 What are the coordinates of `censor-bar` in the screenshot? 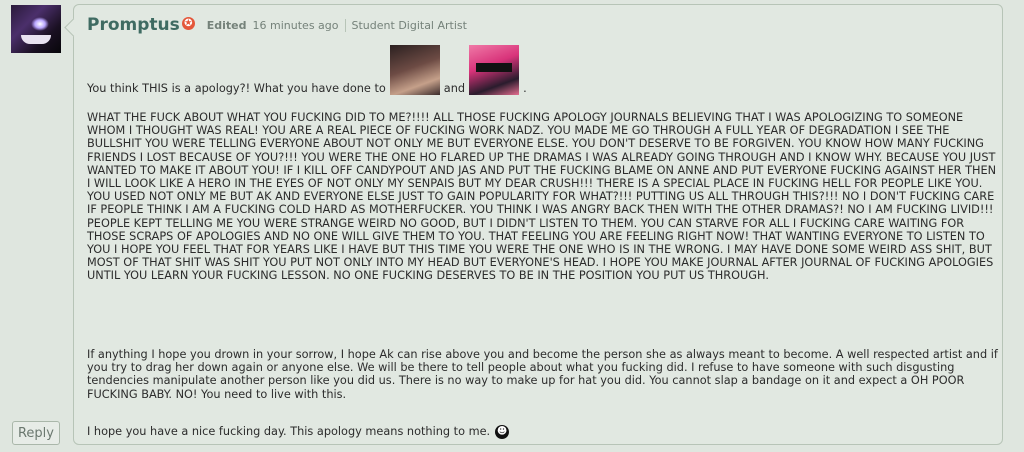 It's located at (494, 67).